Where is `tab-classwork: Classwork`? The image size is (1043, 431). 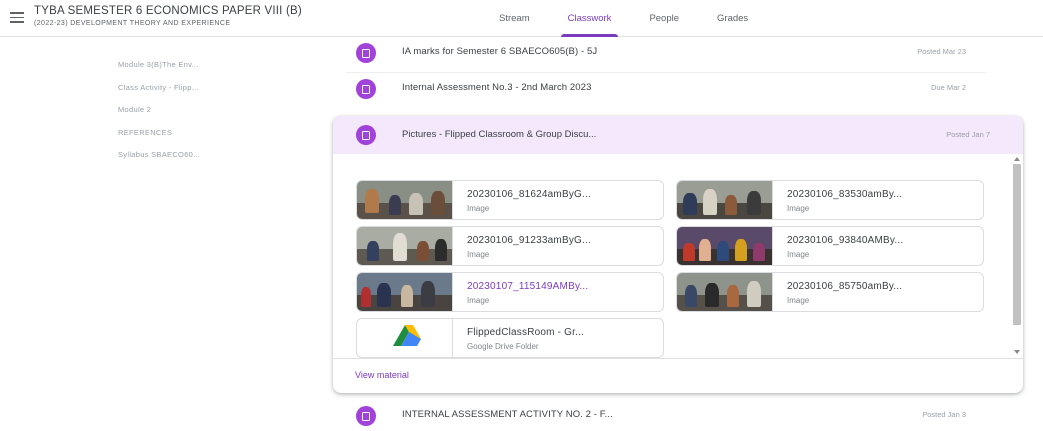 tab-classwork: Classwork is located at coordinates (590, 18).